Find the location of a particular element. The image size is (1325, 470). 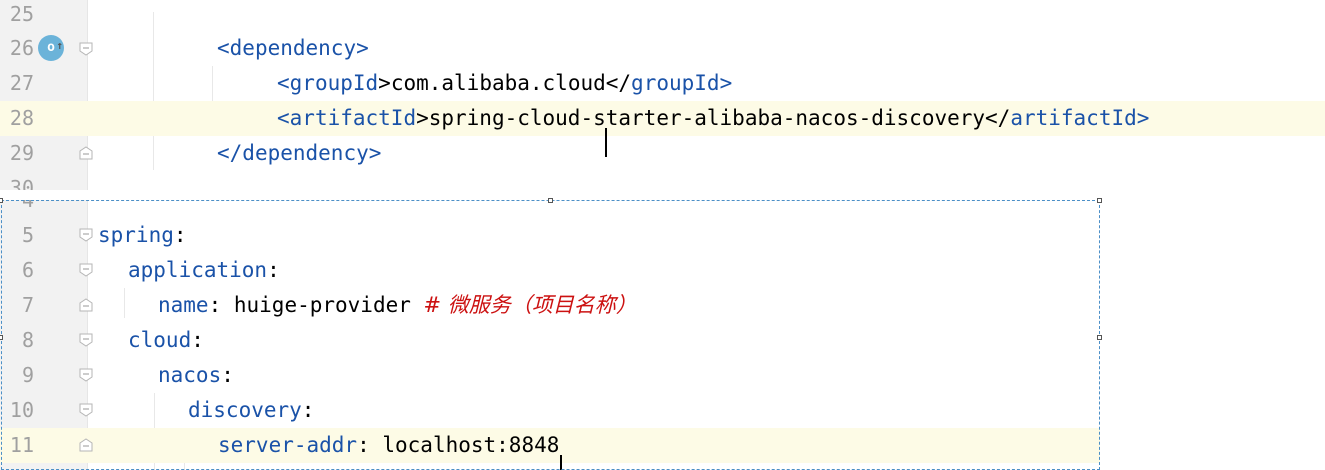

code-line: 10 discovery: is located at coordinates (550, 410).